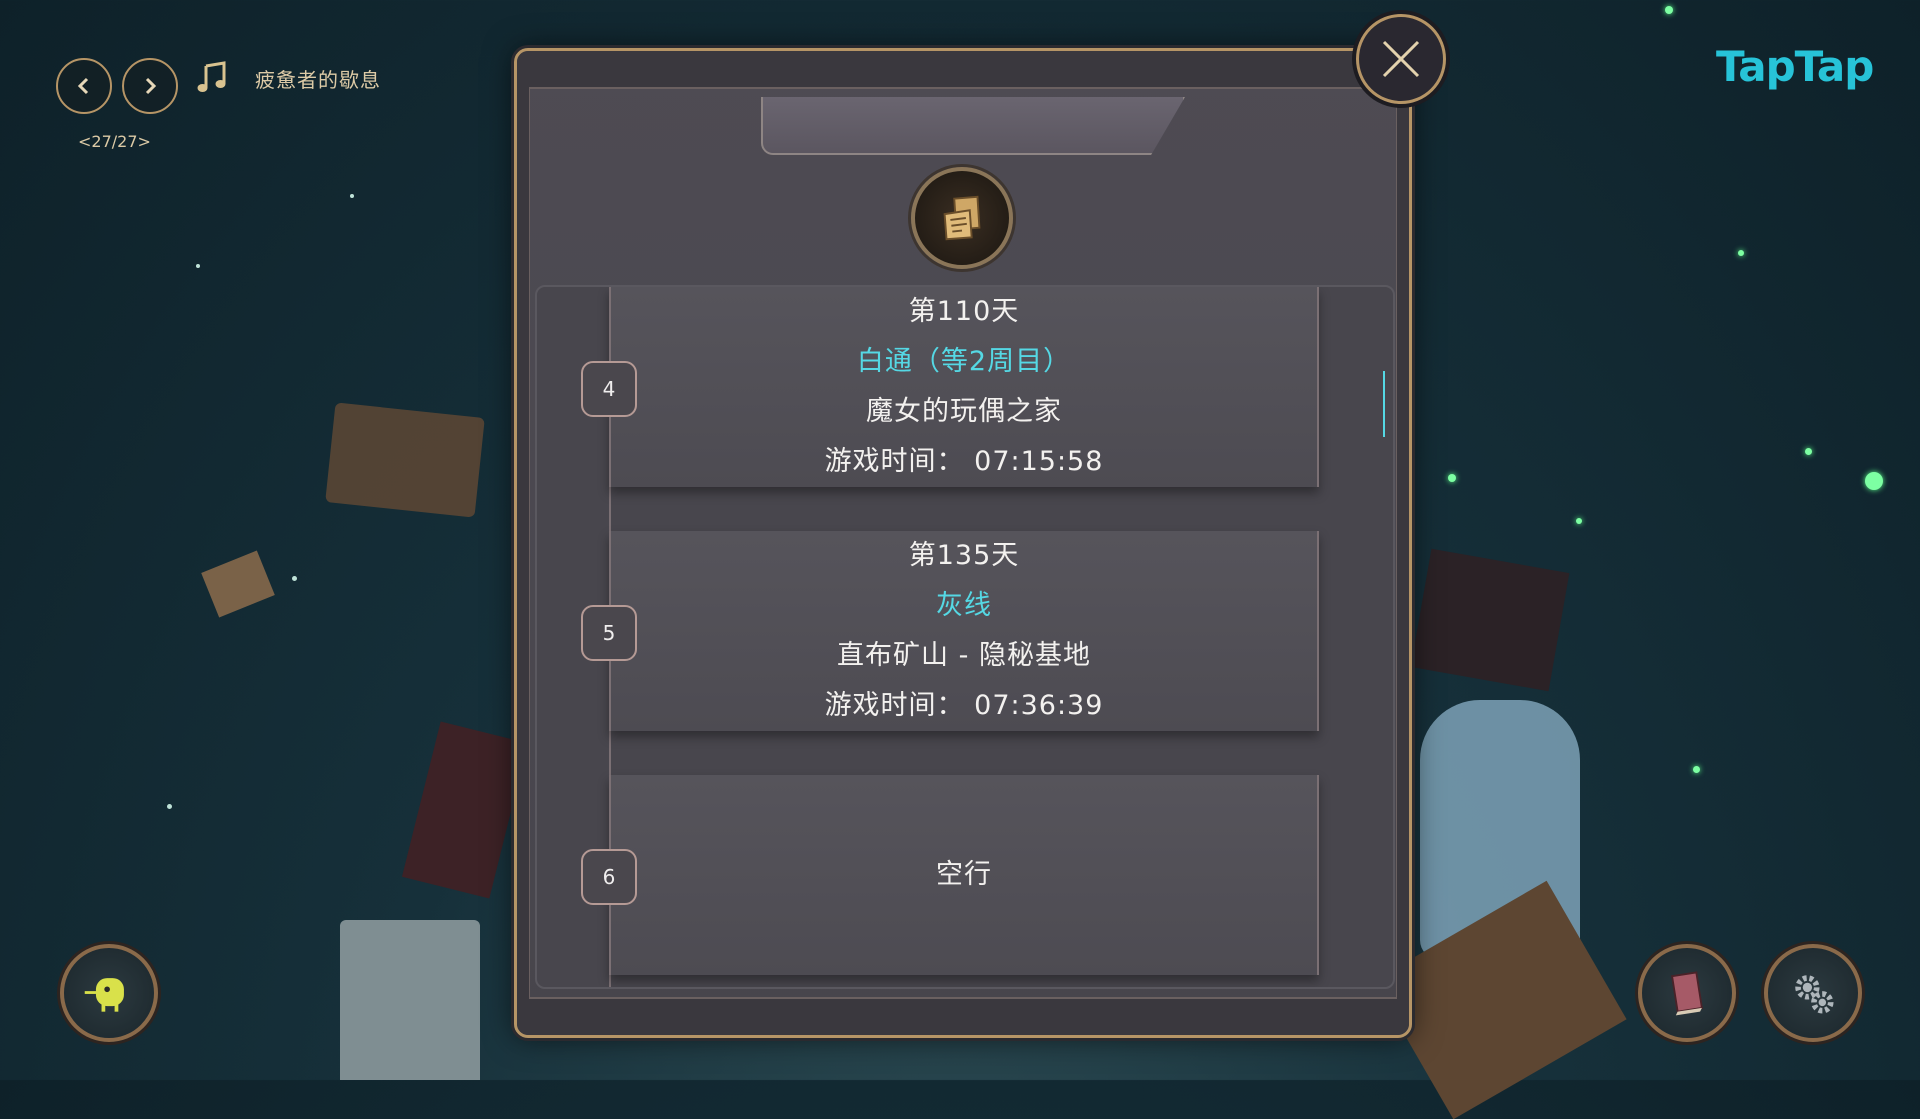  What do you see at coordinates (609, 389) in the screenshot?
I see `slot-number: 4` at bounding box center [609, 389].